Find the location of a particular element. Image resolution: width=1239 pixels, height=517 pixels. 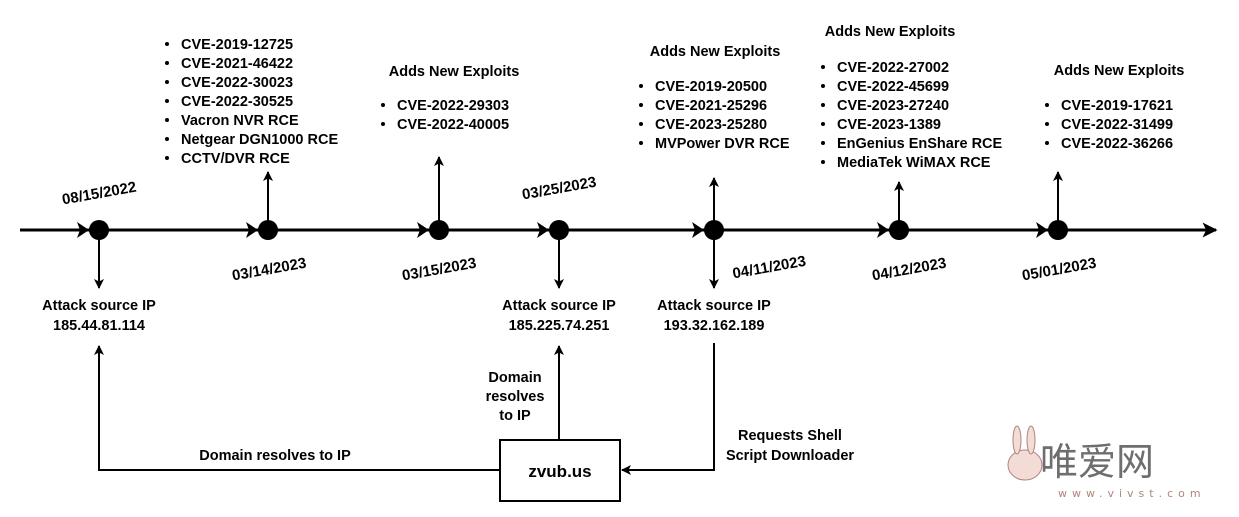

exploit-item: CVE-2022-27002 is located at coordinates (893, 68).